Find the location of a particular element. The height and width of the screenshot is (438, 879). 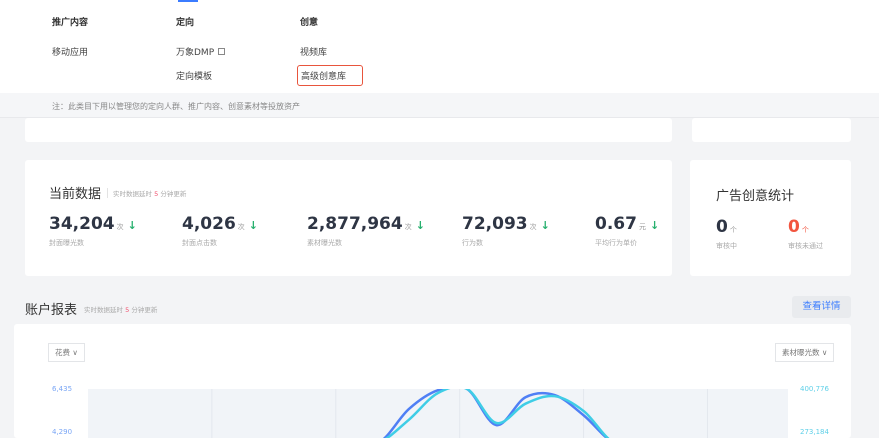

menu-column-content: 推广内容 移动应用 is located at coordinates (70, 39).